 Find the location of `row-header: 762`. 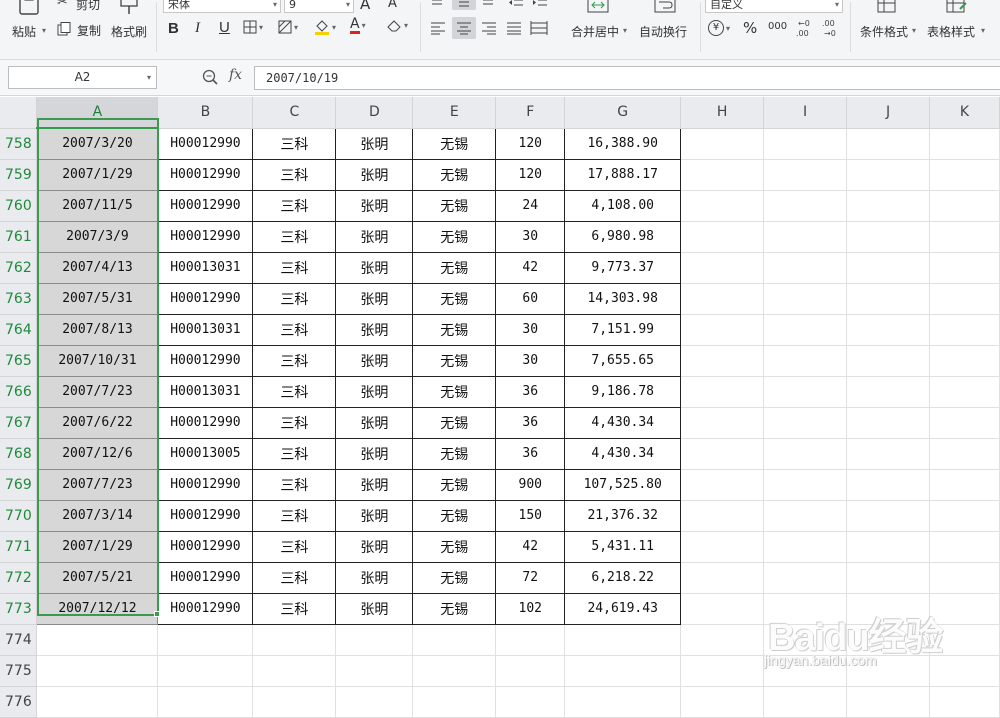

row-header: 762 is located at coordinates (19, 268).